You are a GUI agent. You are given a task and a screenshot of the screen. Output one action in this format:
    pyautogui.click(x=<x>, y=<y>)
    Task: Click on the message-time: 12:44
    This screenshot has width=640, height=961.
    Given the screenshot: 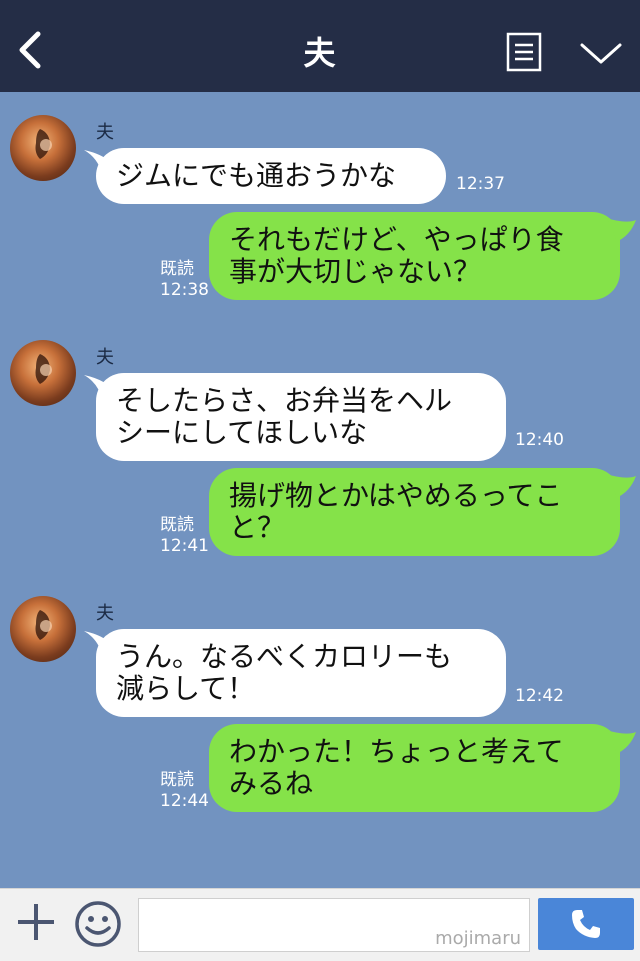 What is the action you would take?
    pyautogui.click(x=184, y=801)
    